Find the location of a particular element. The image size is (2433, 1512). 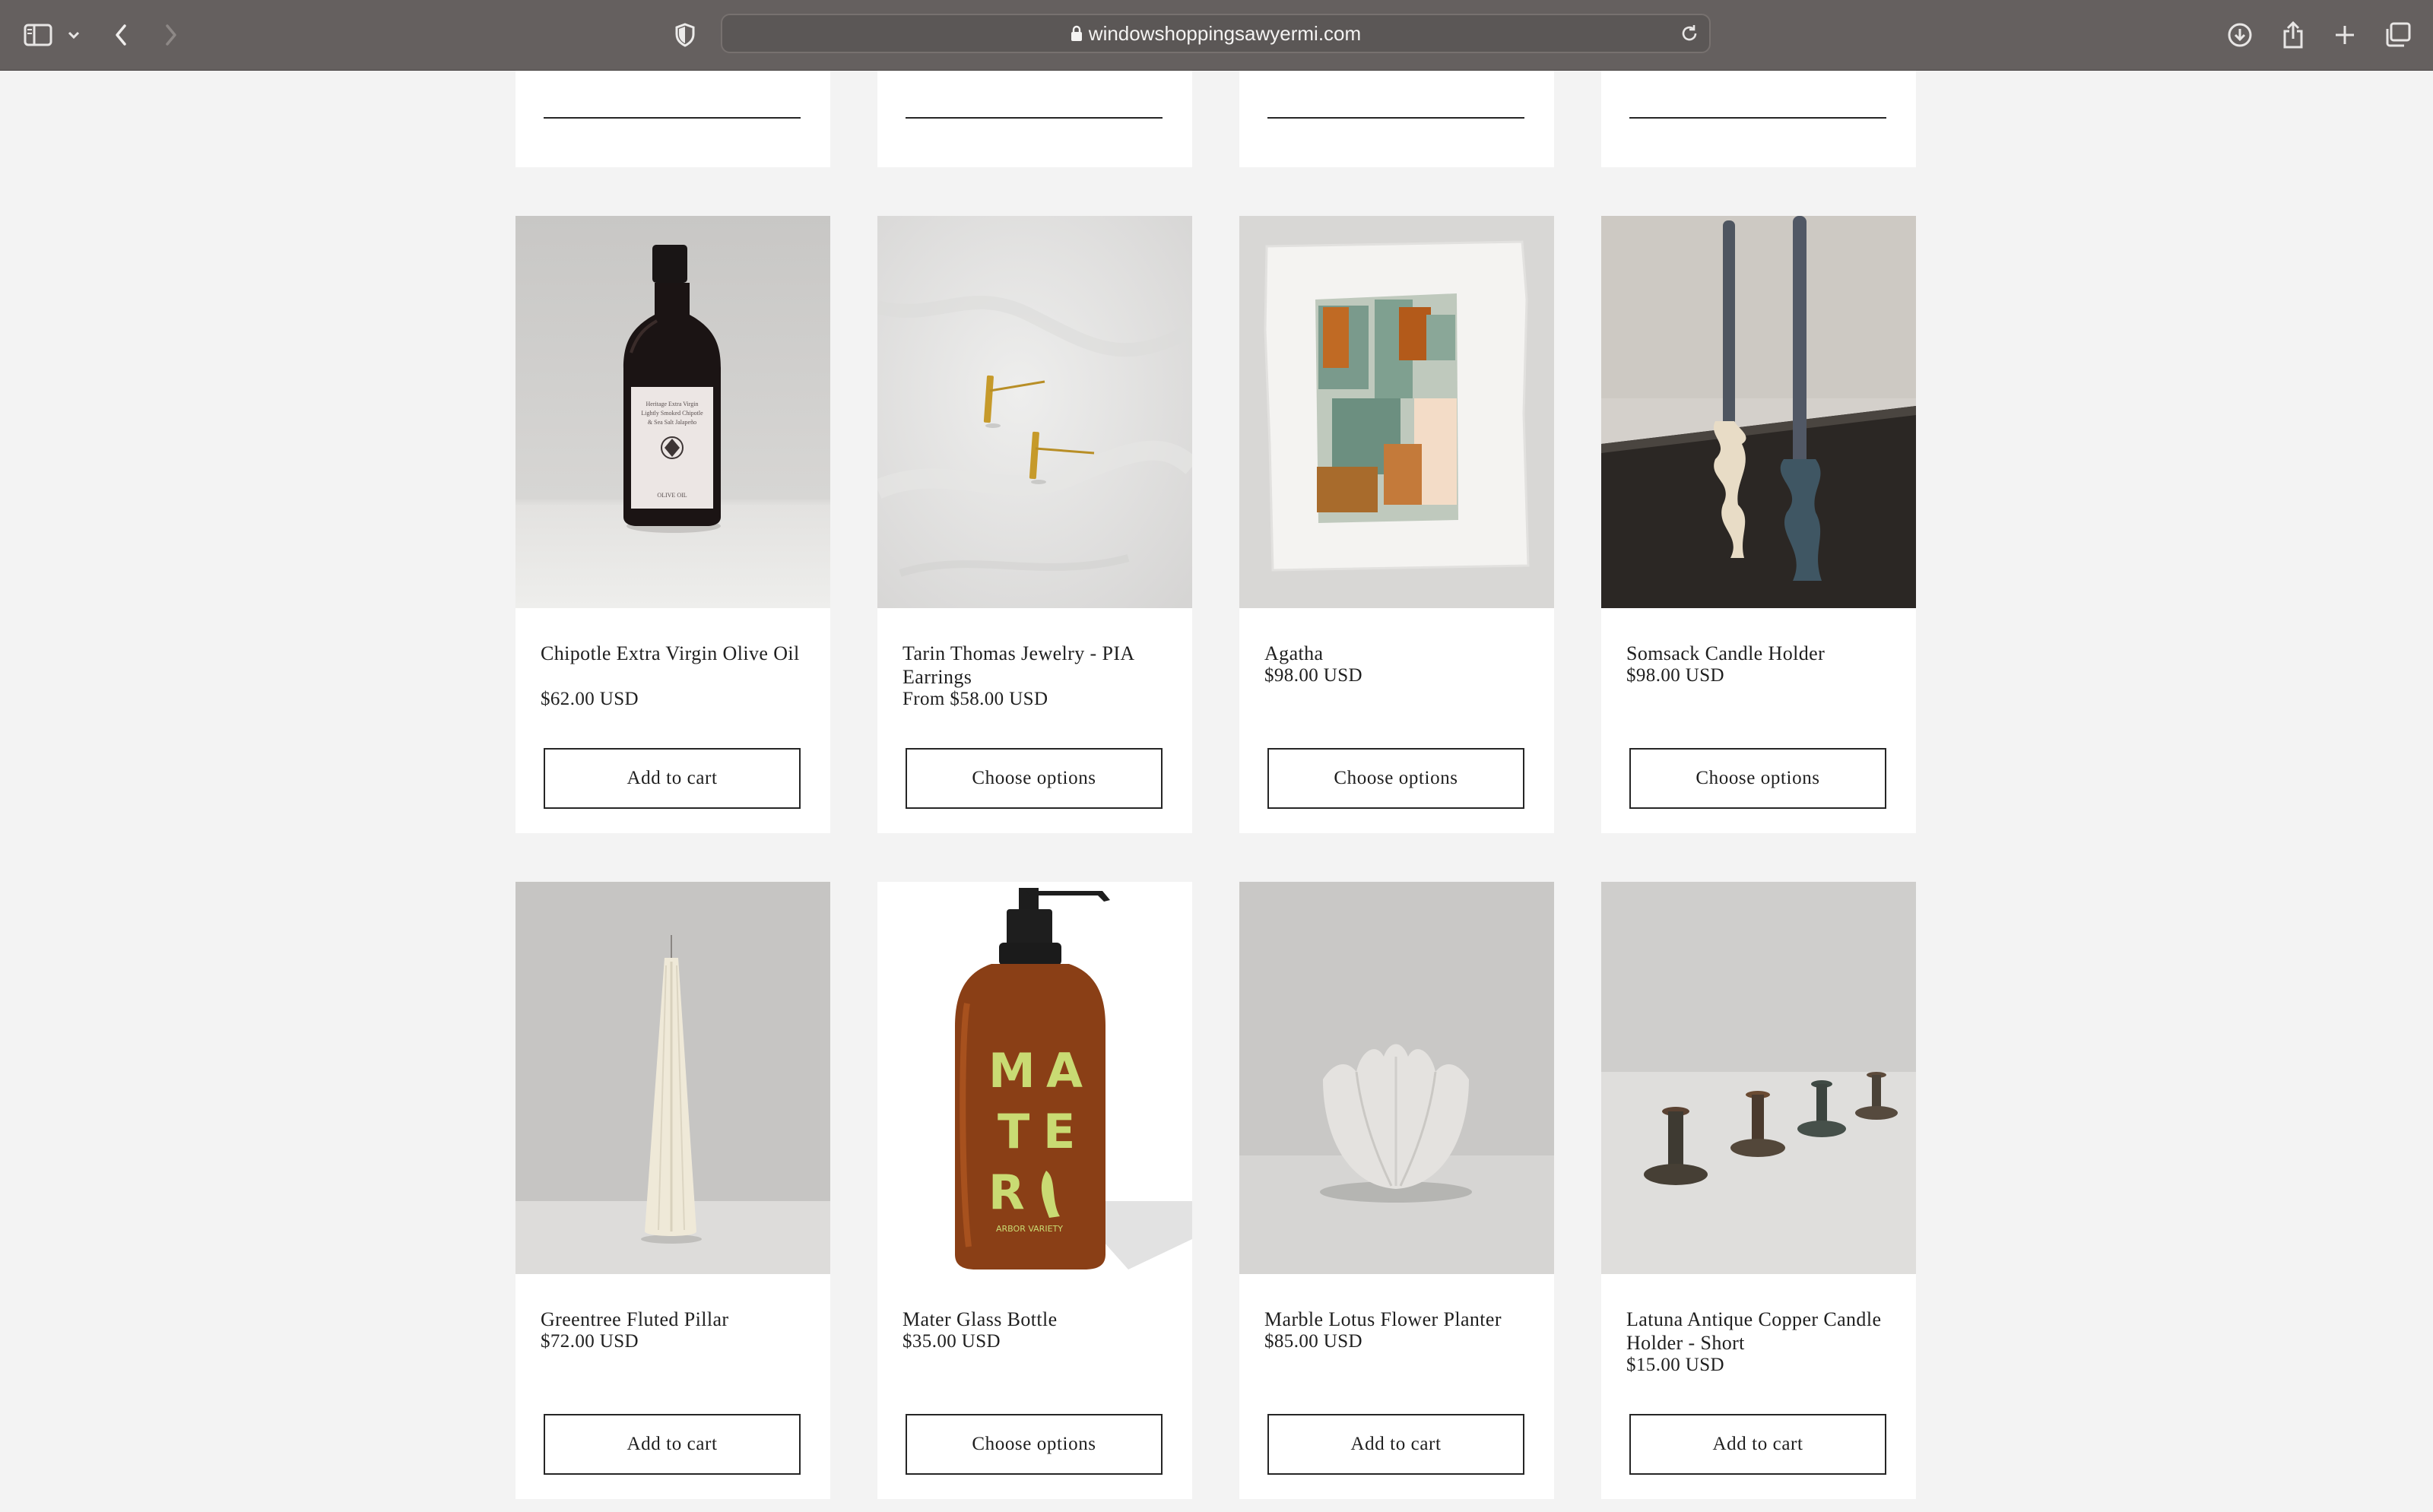

address-bar: windowshoppingsawyermi.com is located at coordinates (1216, 33).